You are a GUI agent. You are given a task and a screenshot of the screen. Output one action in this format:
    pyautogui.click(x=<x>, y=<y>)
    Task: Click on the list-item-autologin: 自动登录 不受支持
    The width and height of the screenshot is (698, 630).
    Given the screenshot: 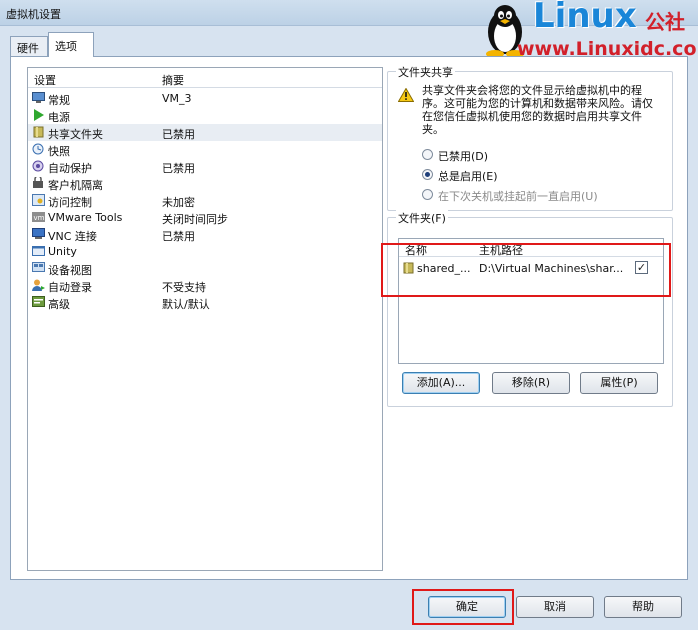 What is the action you would take?
    pyautogui.click(x=205, y=285)
    